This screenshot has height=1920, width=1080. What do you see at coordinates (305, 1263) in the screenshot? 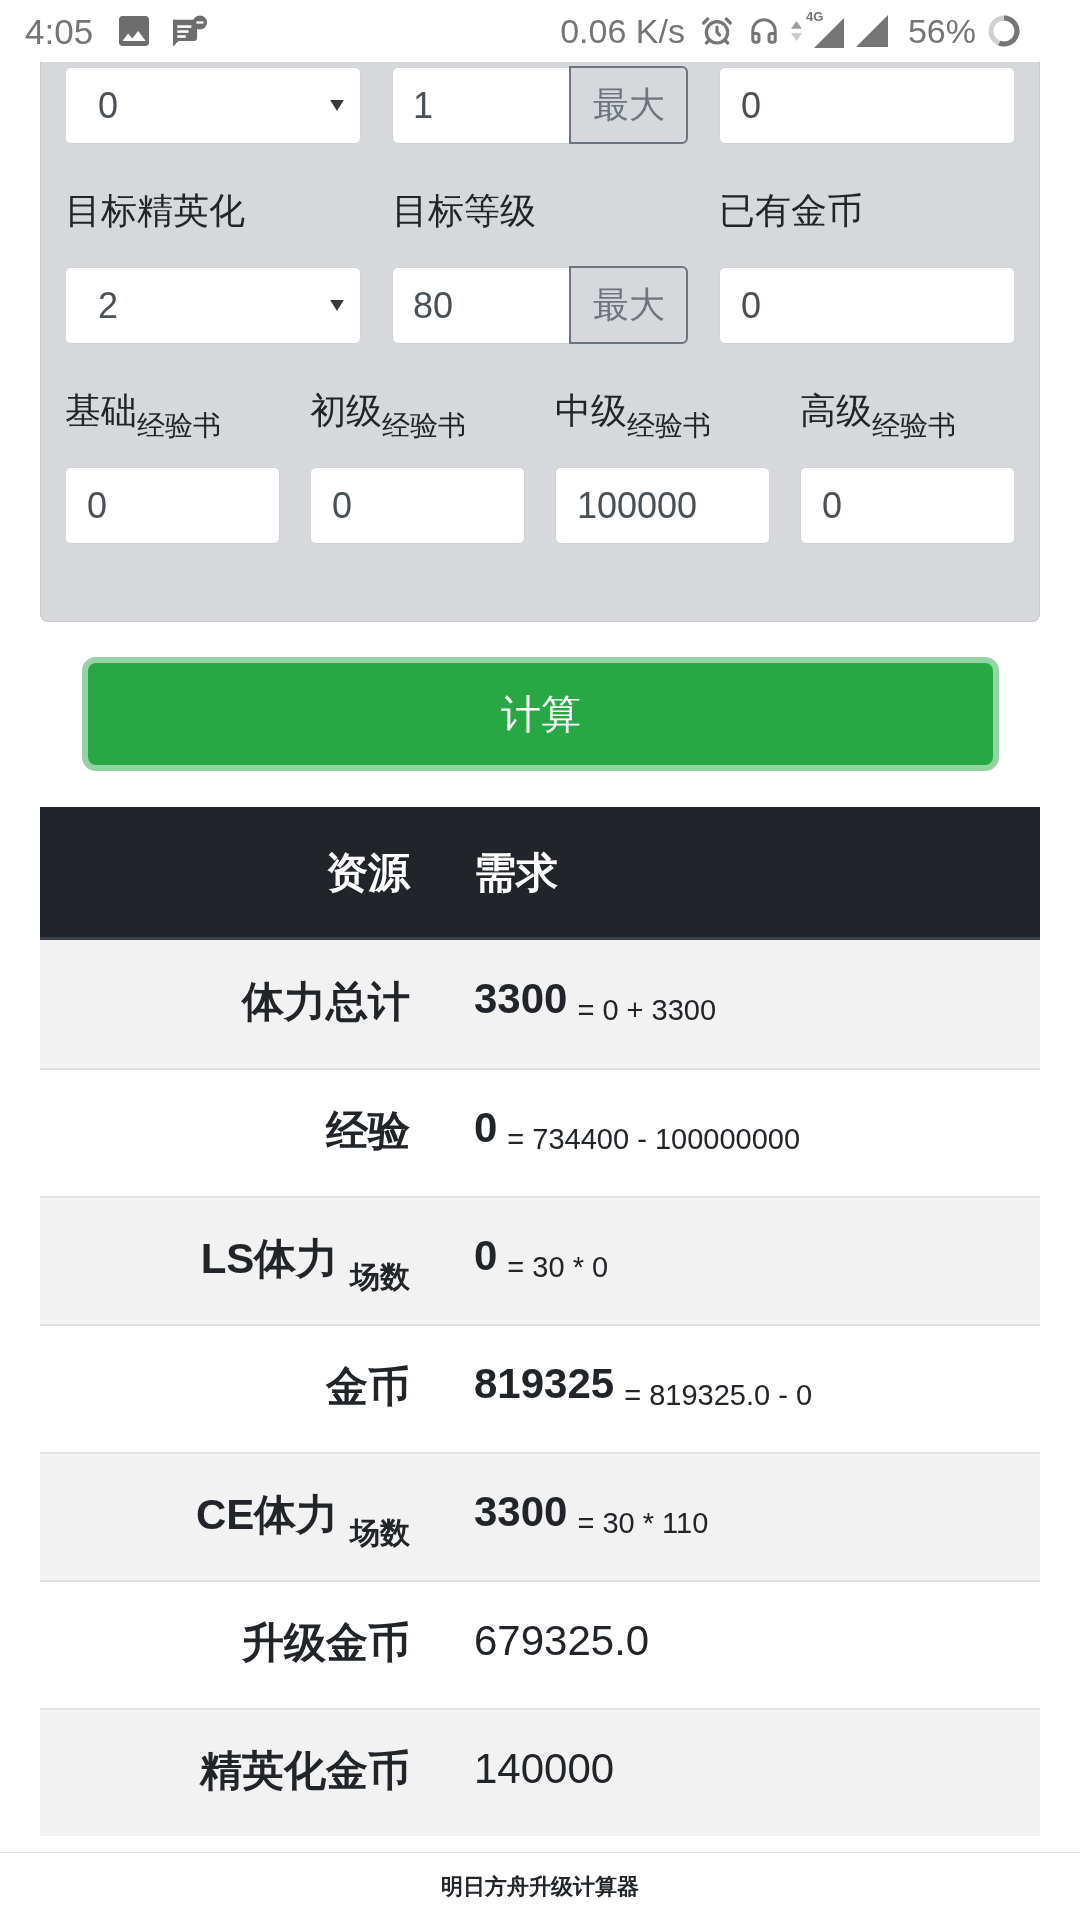
I see `resource-label: LS体力 $_{场数}$` at bounding box center [305, 1263].